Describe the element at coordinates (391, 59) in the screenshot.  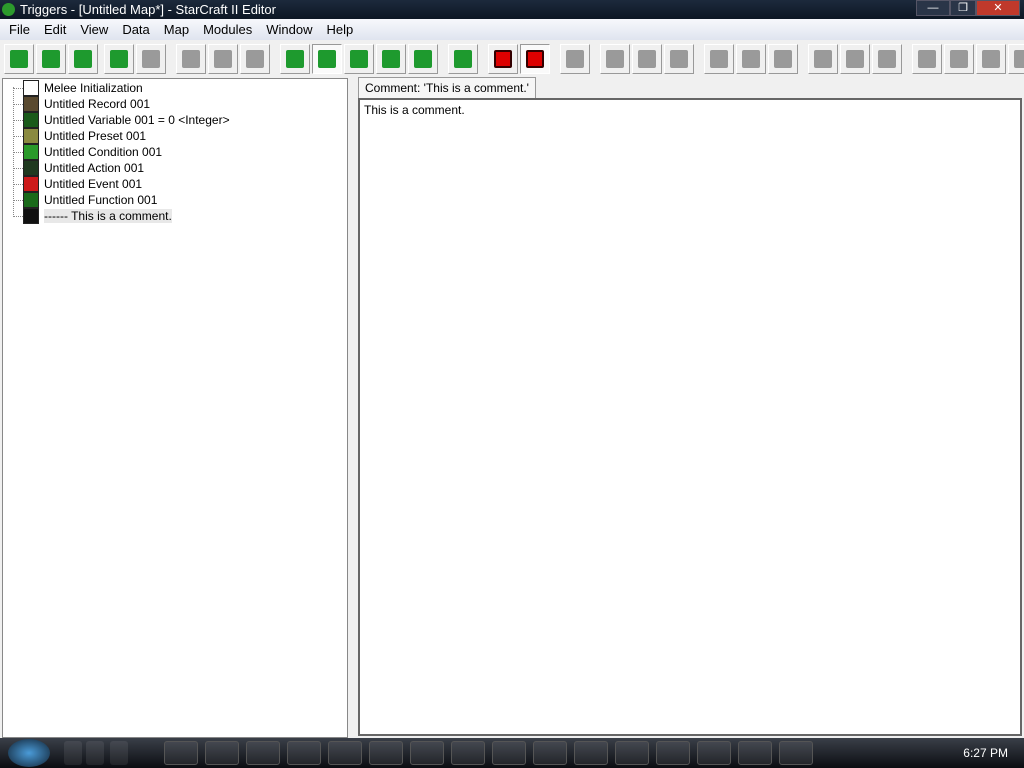
I see `text-button` at that location.